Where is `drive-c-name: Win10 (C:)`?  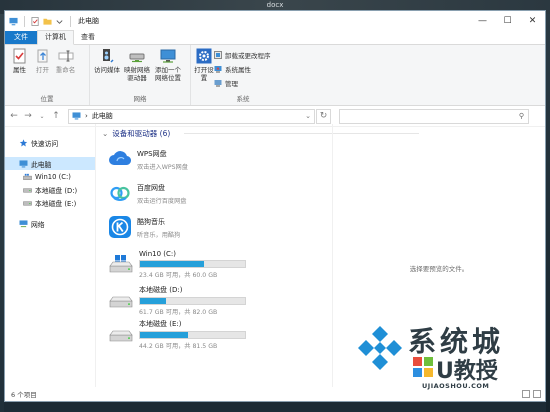
drive-c-name: Win10 (C:) is located at coordinates (157, 254).